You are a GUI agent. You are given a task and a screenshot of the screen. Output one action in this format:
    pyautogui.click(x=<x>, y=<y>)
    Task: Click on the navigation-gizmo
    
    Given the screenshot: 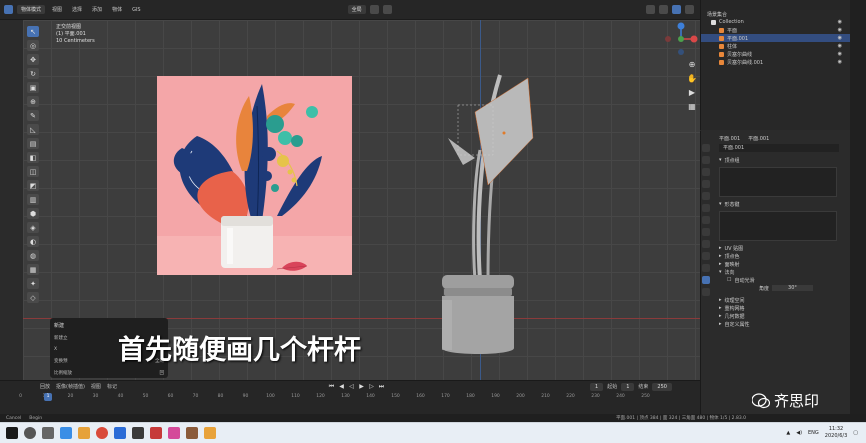 What is the action you would take?
    pyautogui.click(x=681, y=39)
    